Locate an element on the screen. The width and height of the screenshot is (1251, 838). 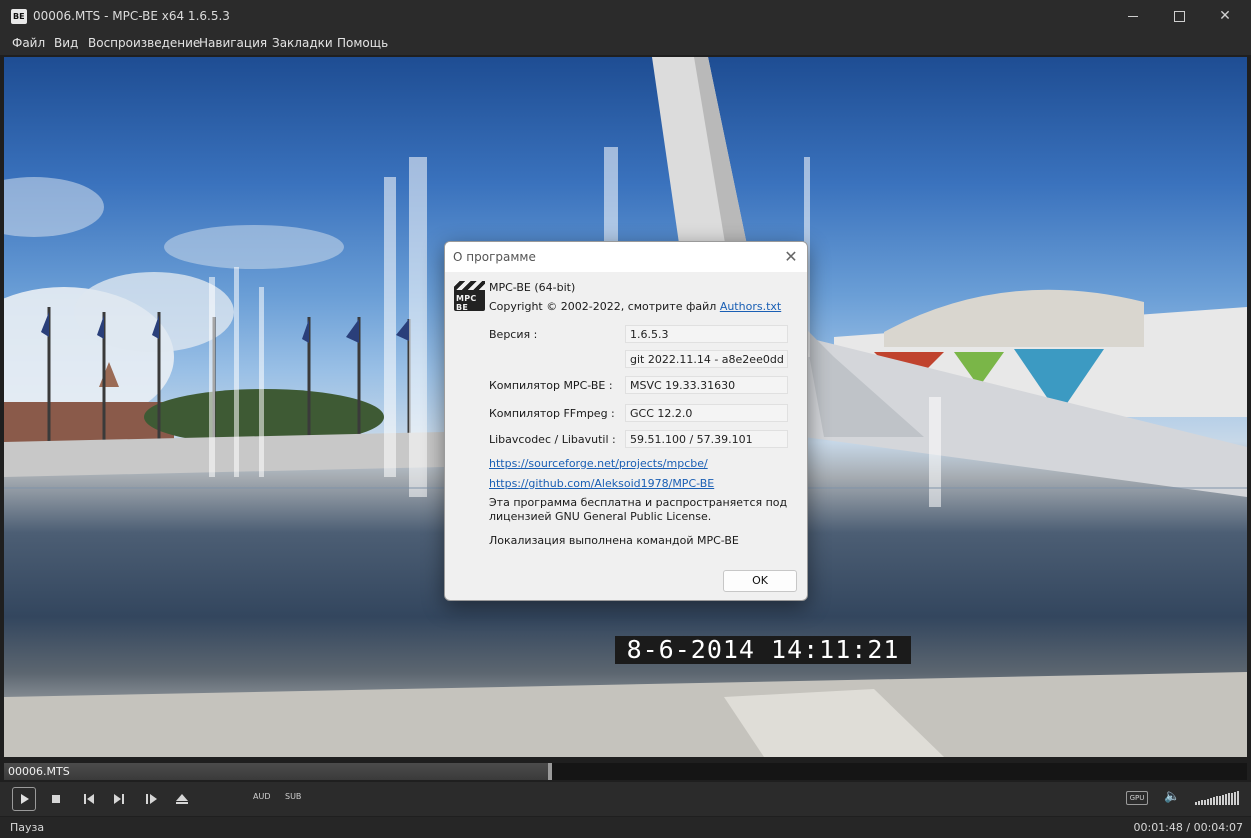
play-icon is located at coordinates (25, 799).